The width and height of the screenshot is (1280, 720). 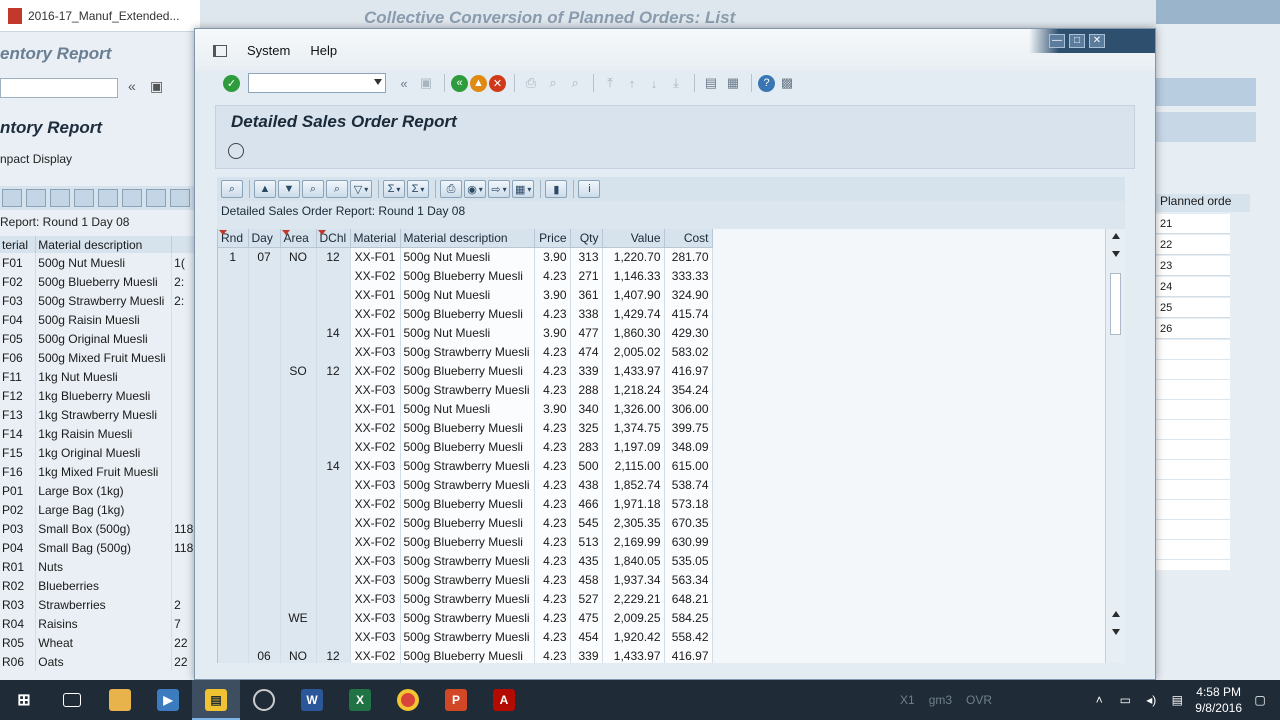 What do you see at coordinates (120, 700) in the screenshot?
I see `file-explorer-button` at bounding box center [120, 700].